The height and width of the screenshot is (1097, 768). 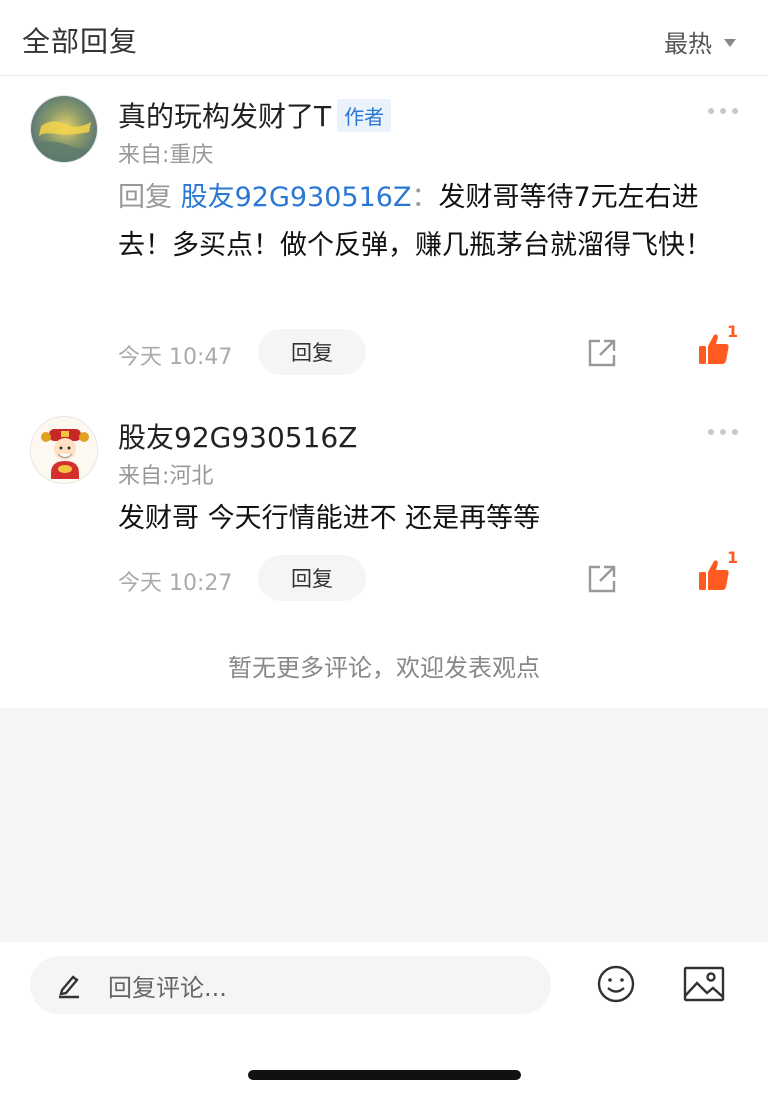 What do you see at coordinates (166, 476) in the screenshot?
I see `comment-location: 来自:河北` at bounding box center [166, 476].